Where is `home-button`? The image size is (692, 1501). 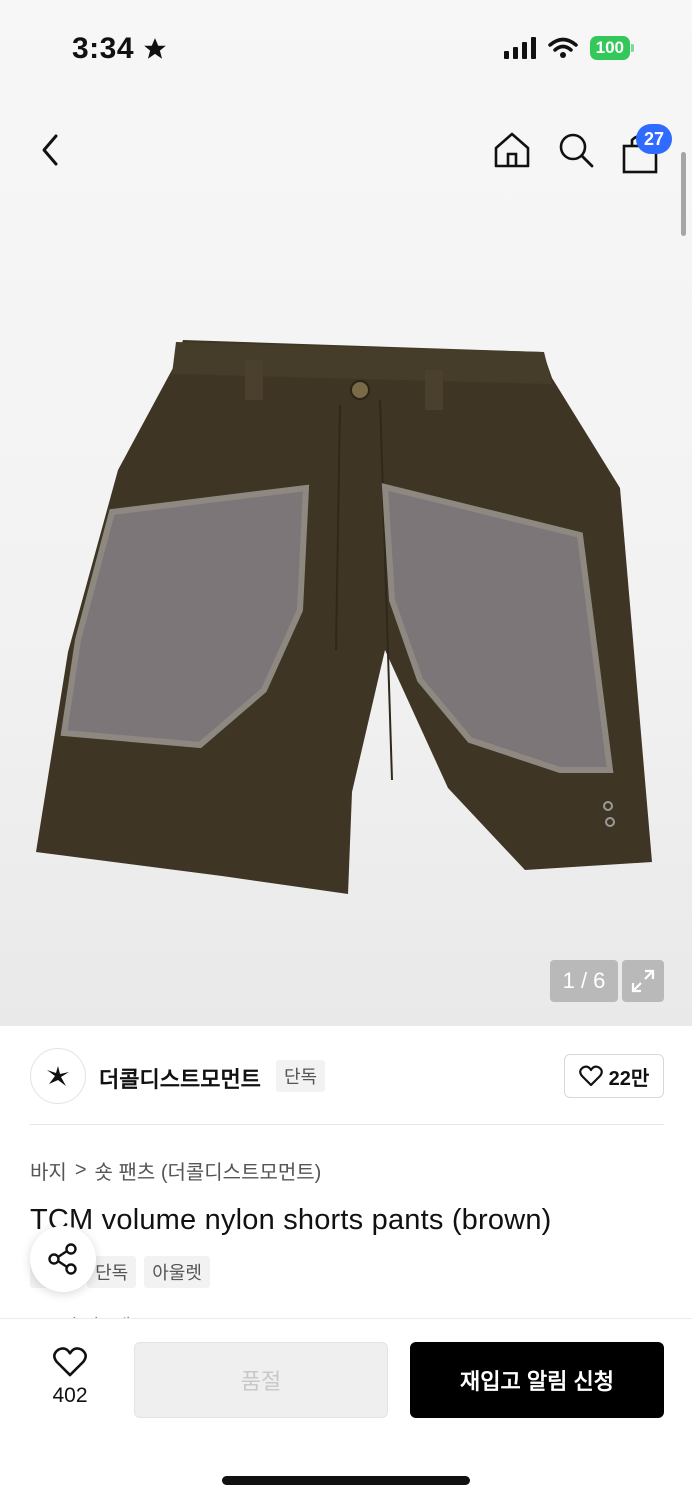 home-button is located at coordinates (512, 150).